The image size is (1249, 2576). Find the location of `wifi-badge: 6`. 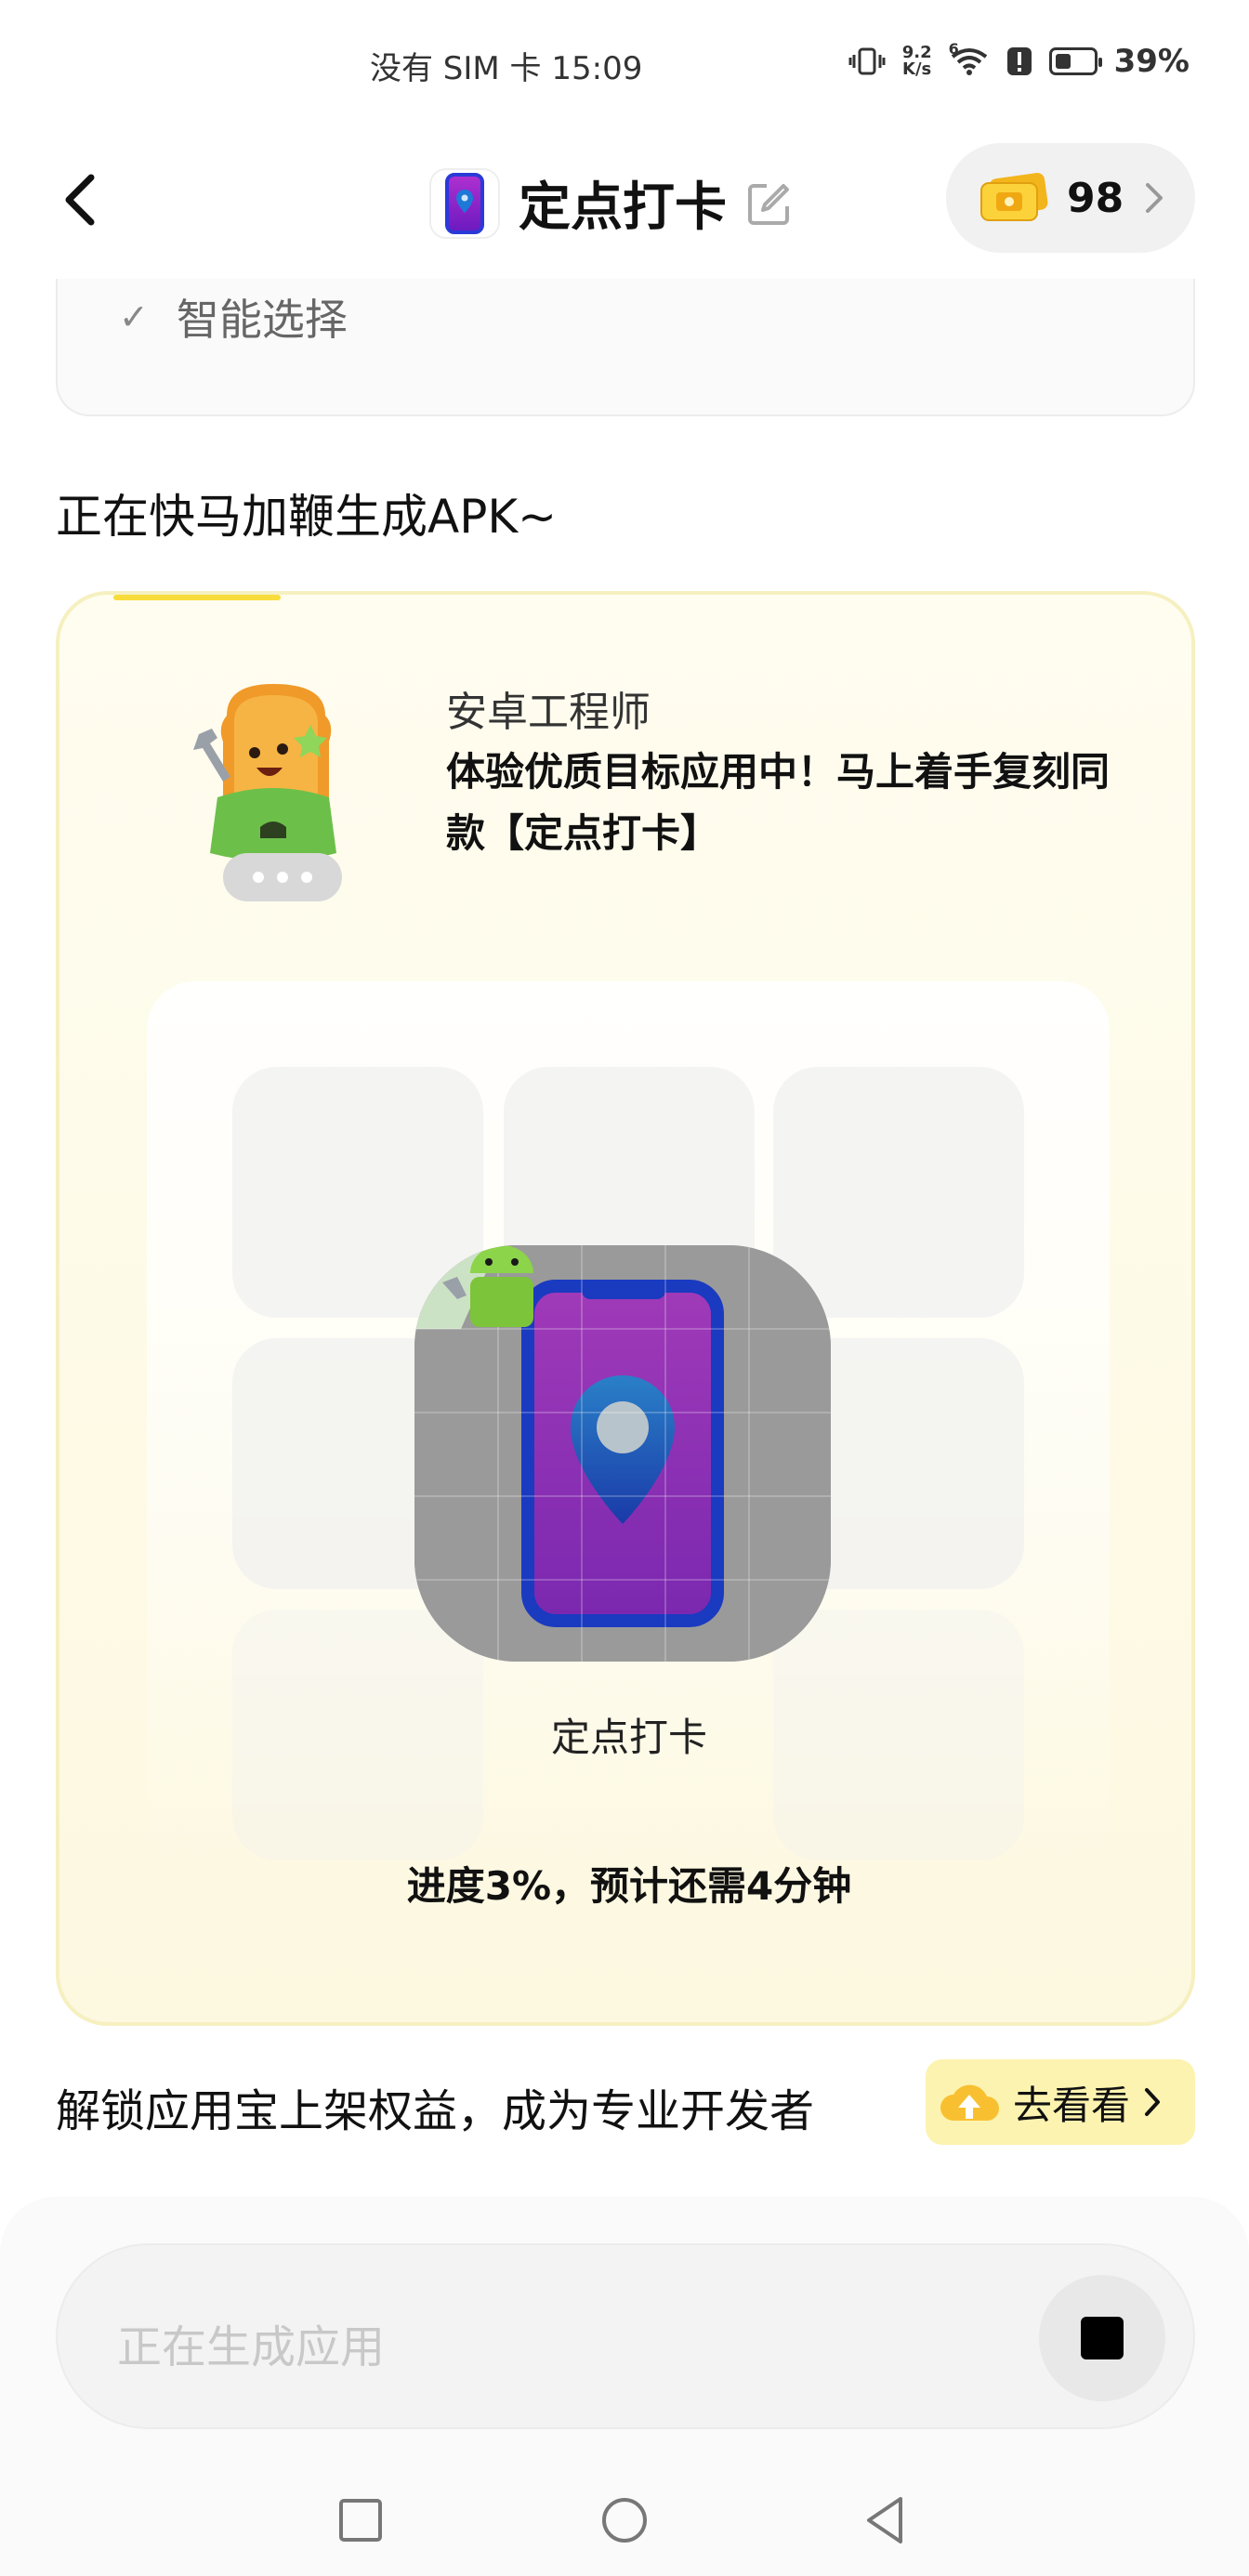

wifi-badge: 6 is located at coordinates (954, 49).